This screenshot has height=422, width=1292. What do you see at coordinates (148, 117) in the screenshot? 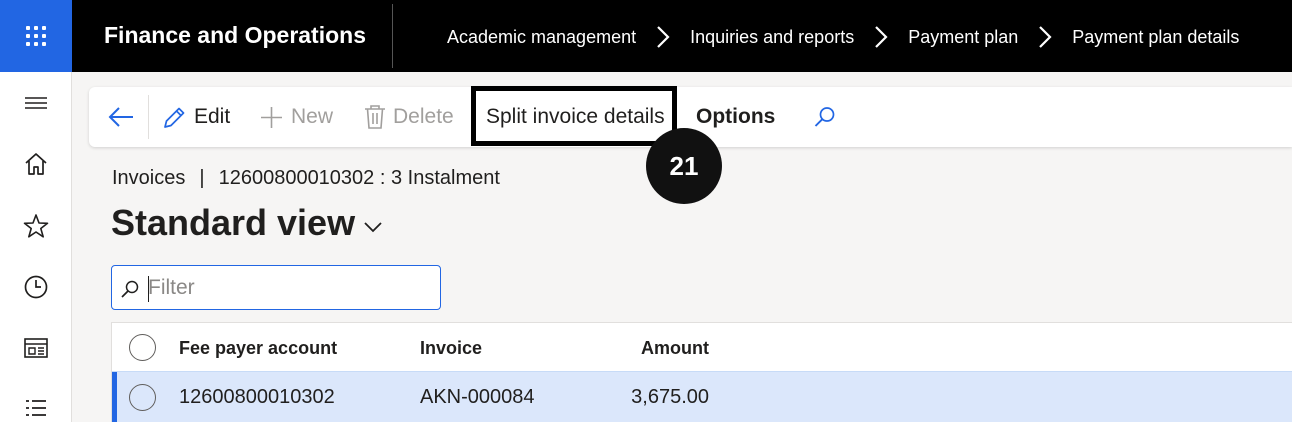
I see `divider` at bounding box center [148, 117].